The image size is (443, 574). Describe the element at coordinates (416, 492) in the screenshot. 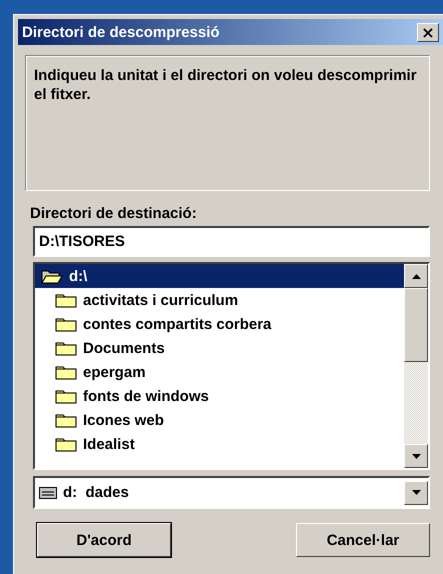

I see `dropdown-arrow-icon` at that location.